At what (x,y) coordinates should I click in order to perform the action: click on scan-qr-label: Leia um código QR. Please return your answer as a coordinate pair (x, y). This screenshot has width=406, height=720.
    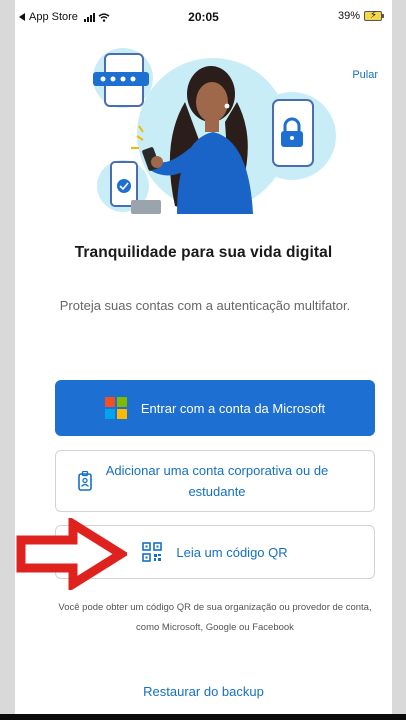
    Looking at the image, I should click on (232, 552).